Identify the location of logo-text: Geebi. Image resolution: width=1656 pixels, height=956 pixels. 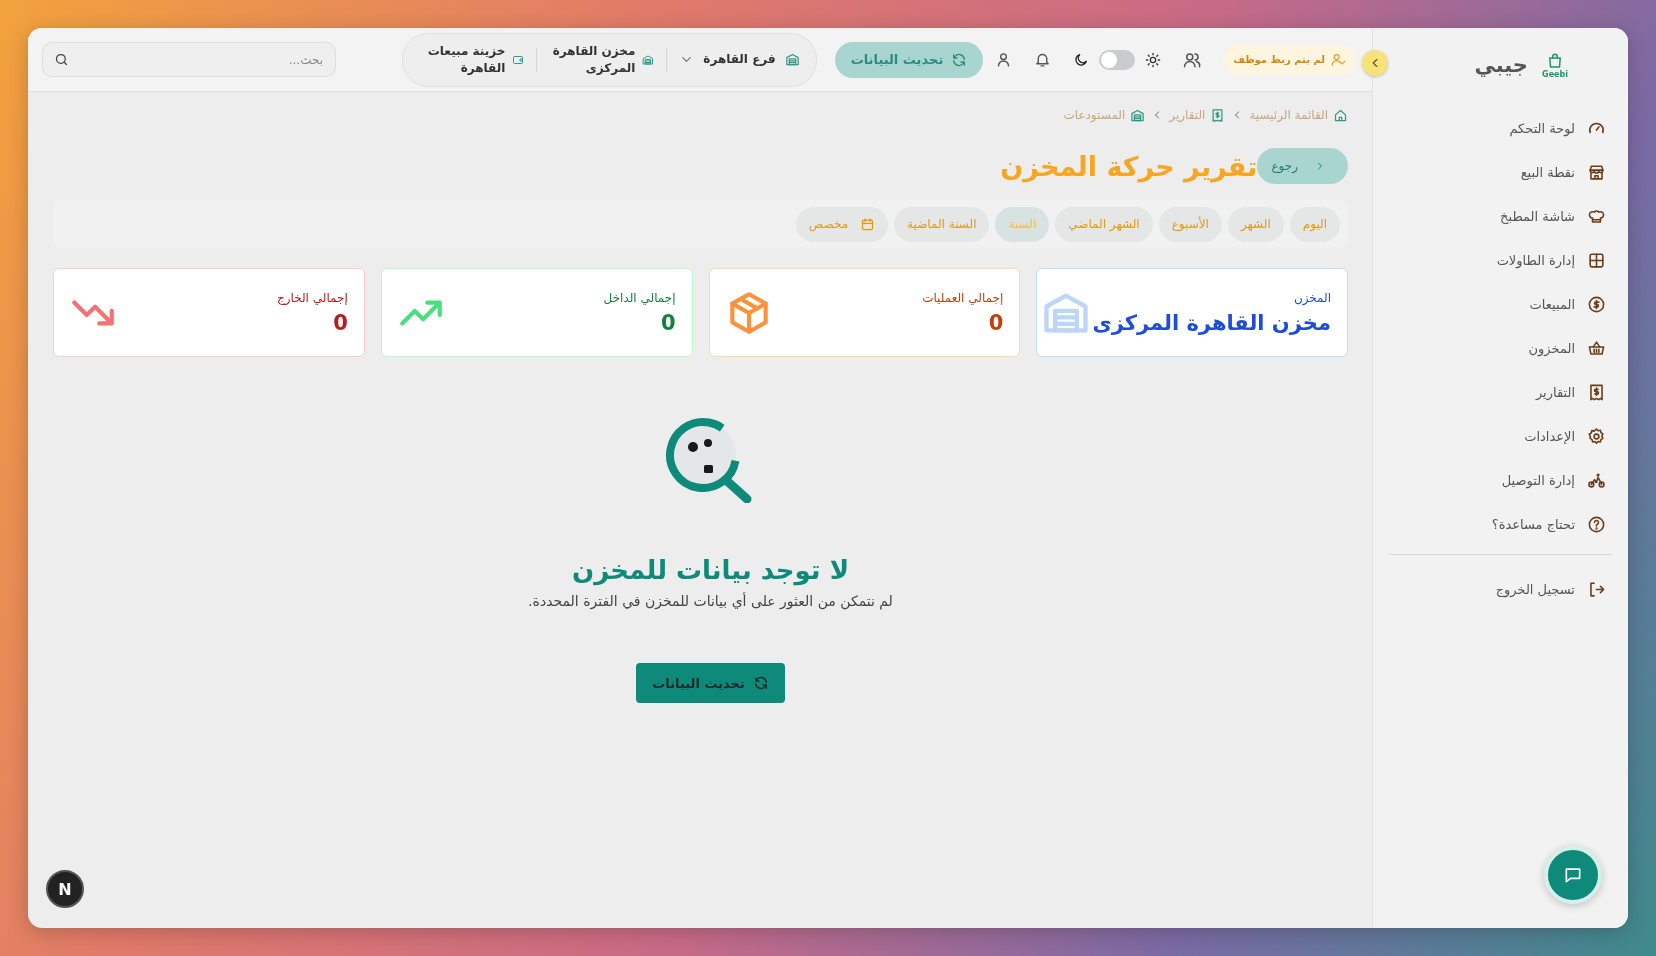
(1555, 74).